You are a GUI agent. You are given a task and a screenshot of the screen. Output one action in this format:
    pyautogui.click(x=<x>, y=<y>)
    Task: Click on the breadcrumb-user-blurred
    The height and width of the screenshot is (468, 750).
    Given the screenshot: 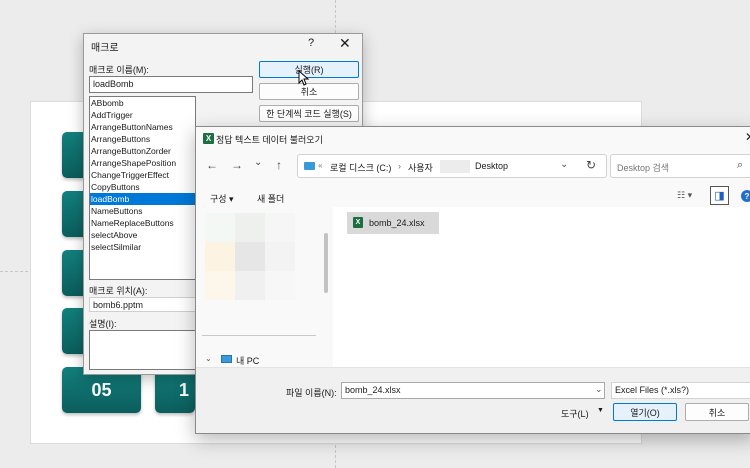 What is the action you would take?
    pyautogui.click(x=455, y=166)
    